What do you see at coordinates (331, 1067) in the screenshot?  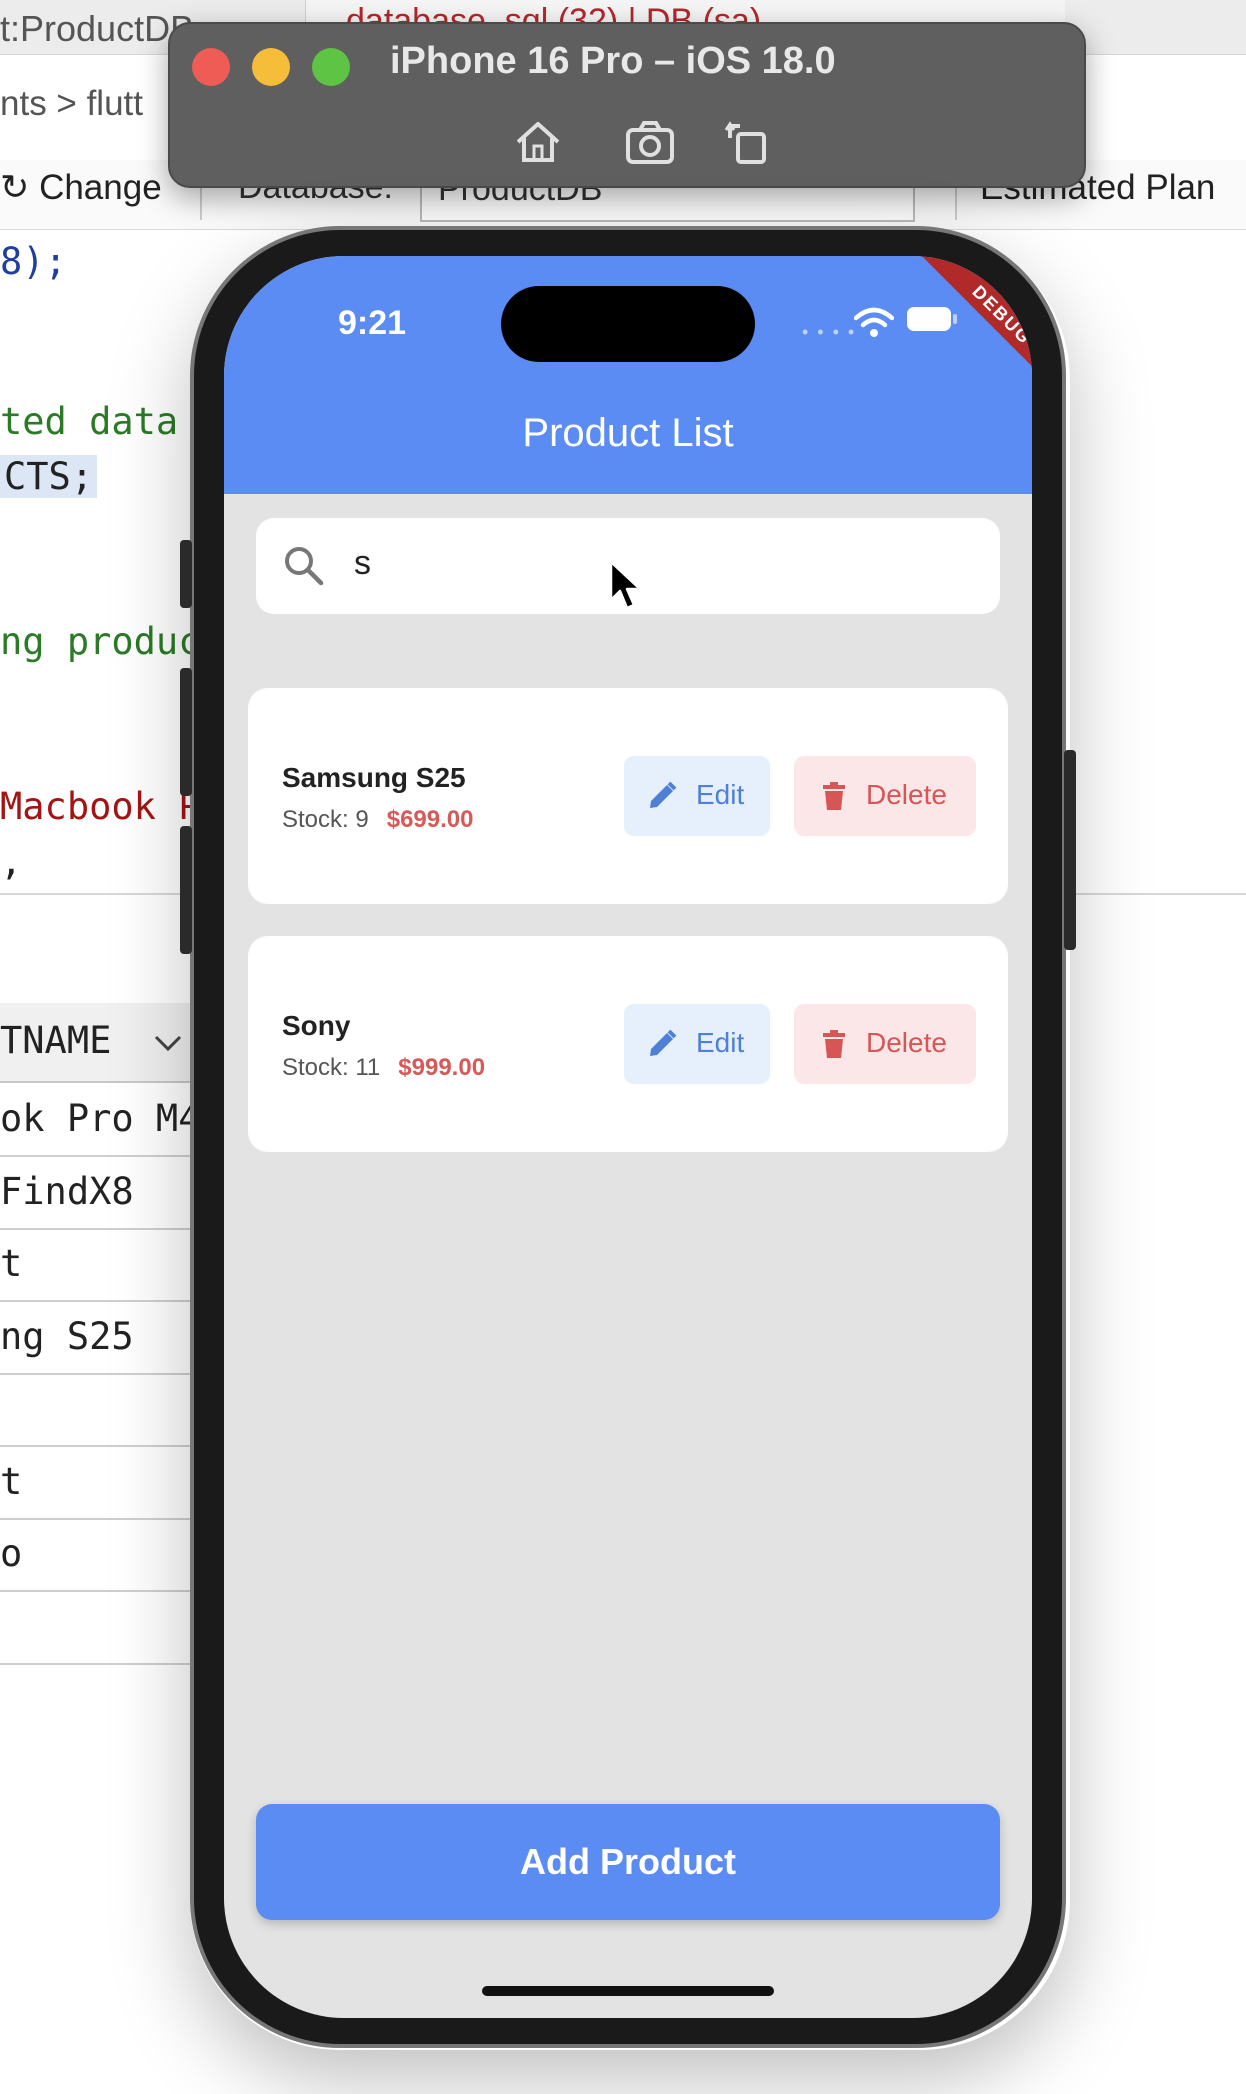 I see `product-stock-label: Stock: 11` at bounding box center [331, 1067].